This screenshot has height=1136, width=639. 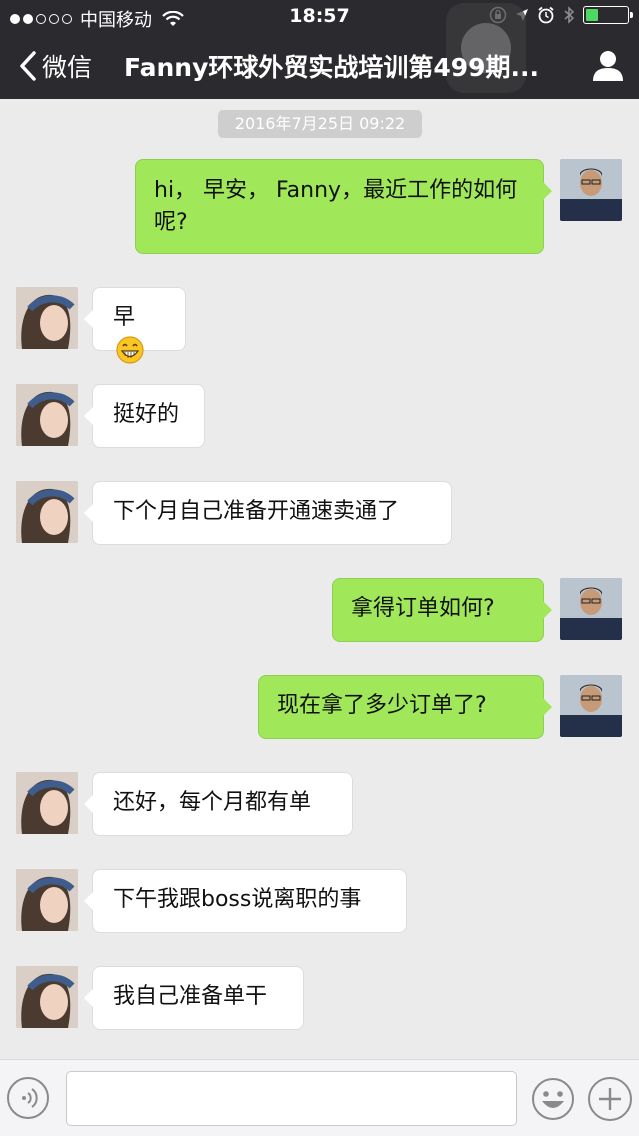 What do you see at coordinates (194, 998) in the screenshot?
I see `incoming-message: 我自己准备单干` at bounding box center [194, 998].